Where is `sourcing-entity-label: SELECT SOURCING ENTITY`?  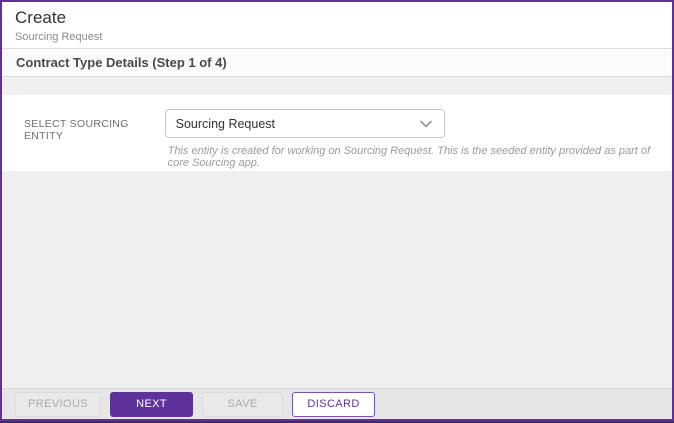 sourcing-entity-label: SELECT SOURCING ENTITY is located at coordinates (76, 130).